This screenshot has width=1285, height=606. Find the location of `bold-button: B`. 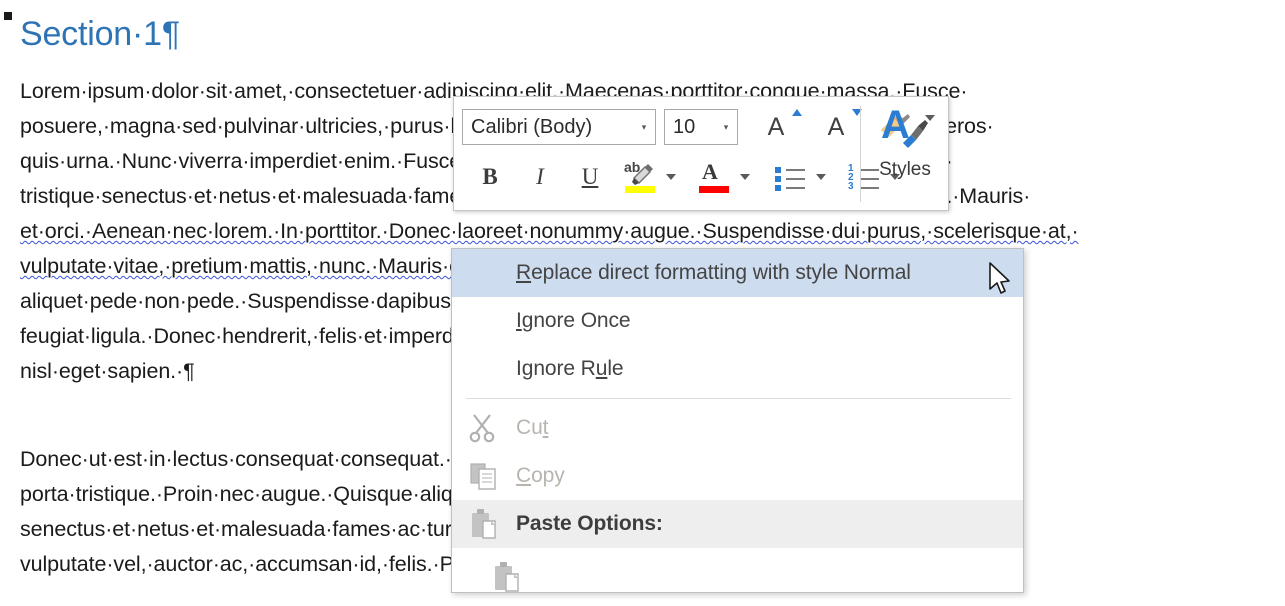

bold-button: B is located at coordinates (490, 177).